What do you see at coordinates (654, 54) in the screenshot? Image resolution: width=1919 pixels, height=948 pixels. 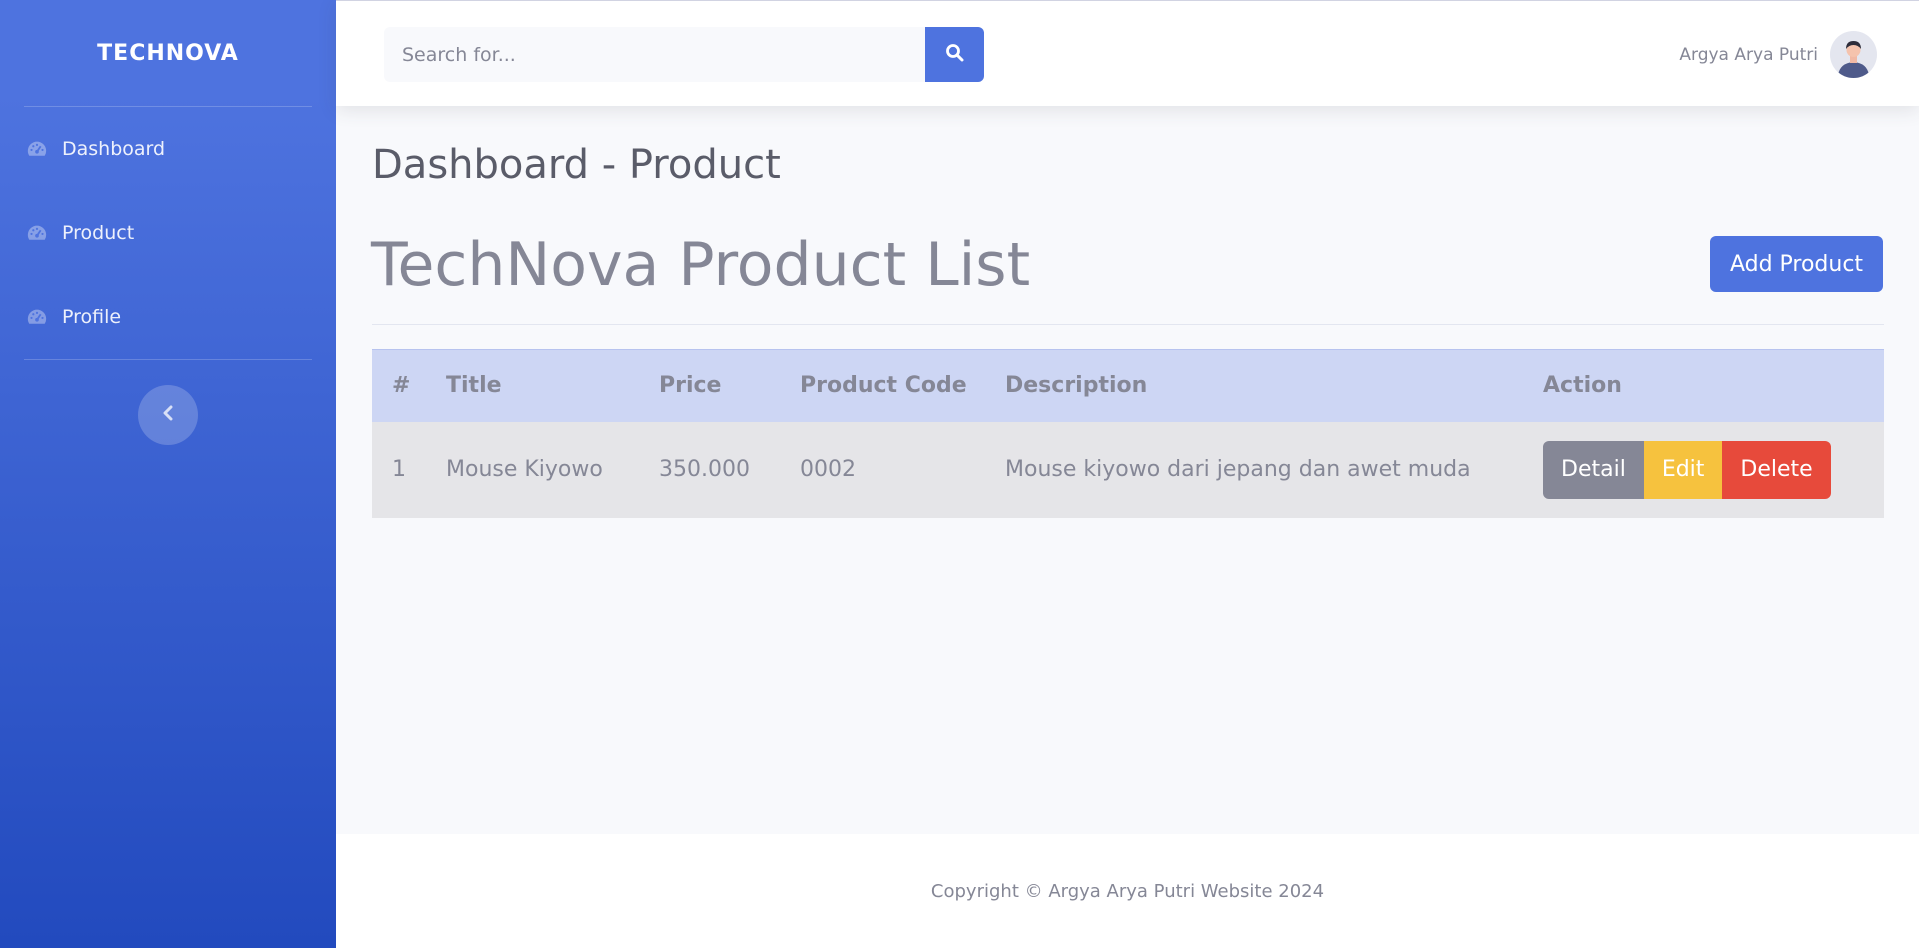 I see `search-input` at bounding box center [654, 54].